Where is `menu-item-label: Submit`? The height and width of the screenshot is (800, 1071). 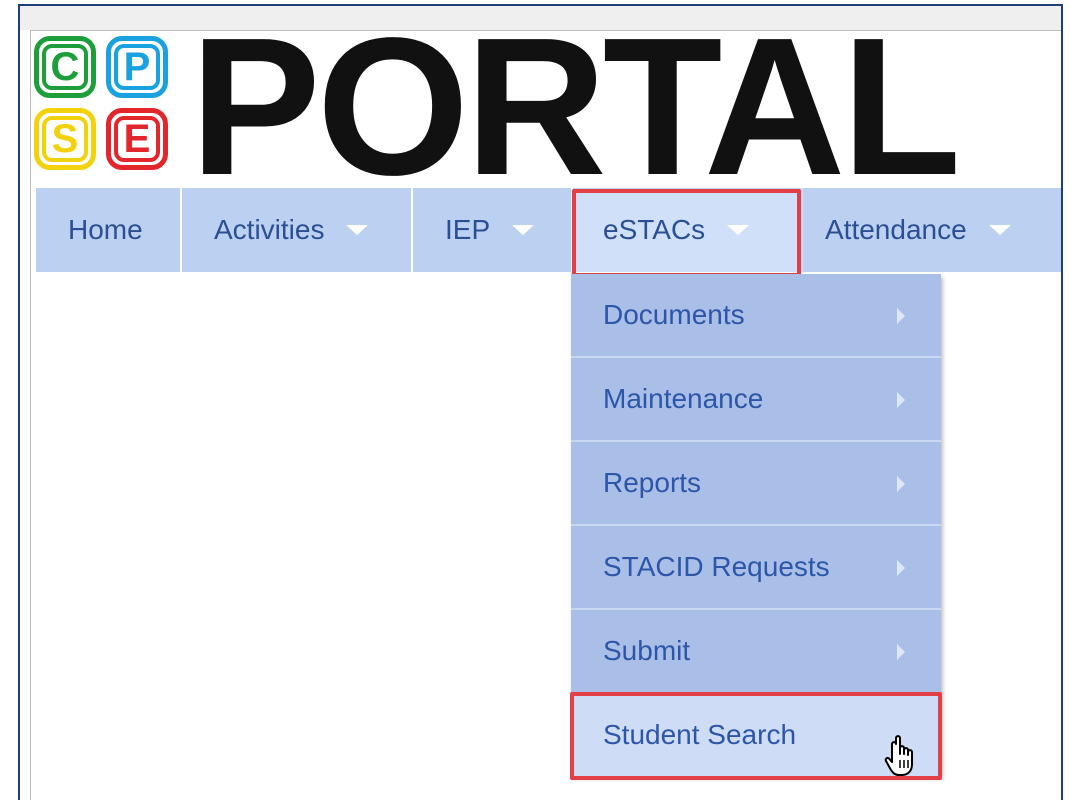 menu-item-label: Submit is located at coordinates (647, 650).